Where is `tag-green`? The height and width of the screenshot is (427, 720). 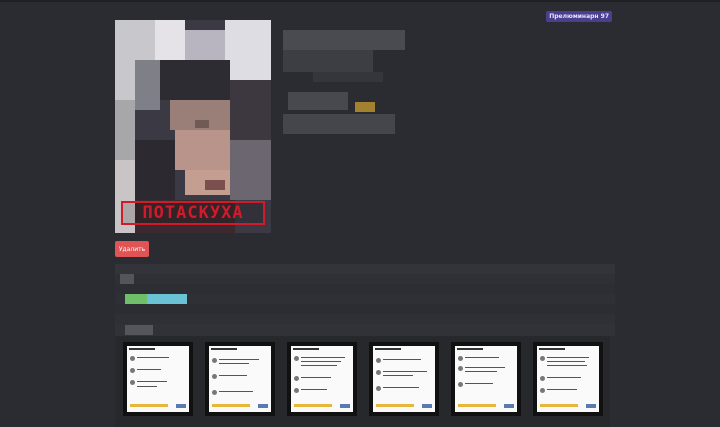 tag-green is located at coordinates (136, 299).